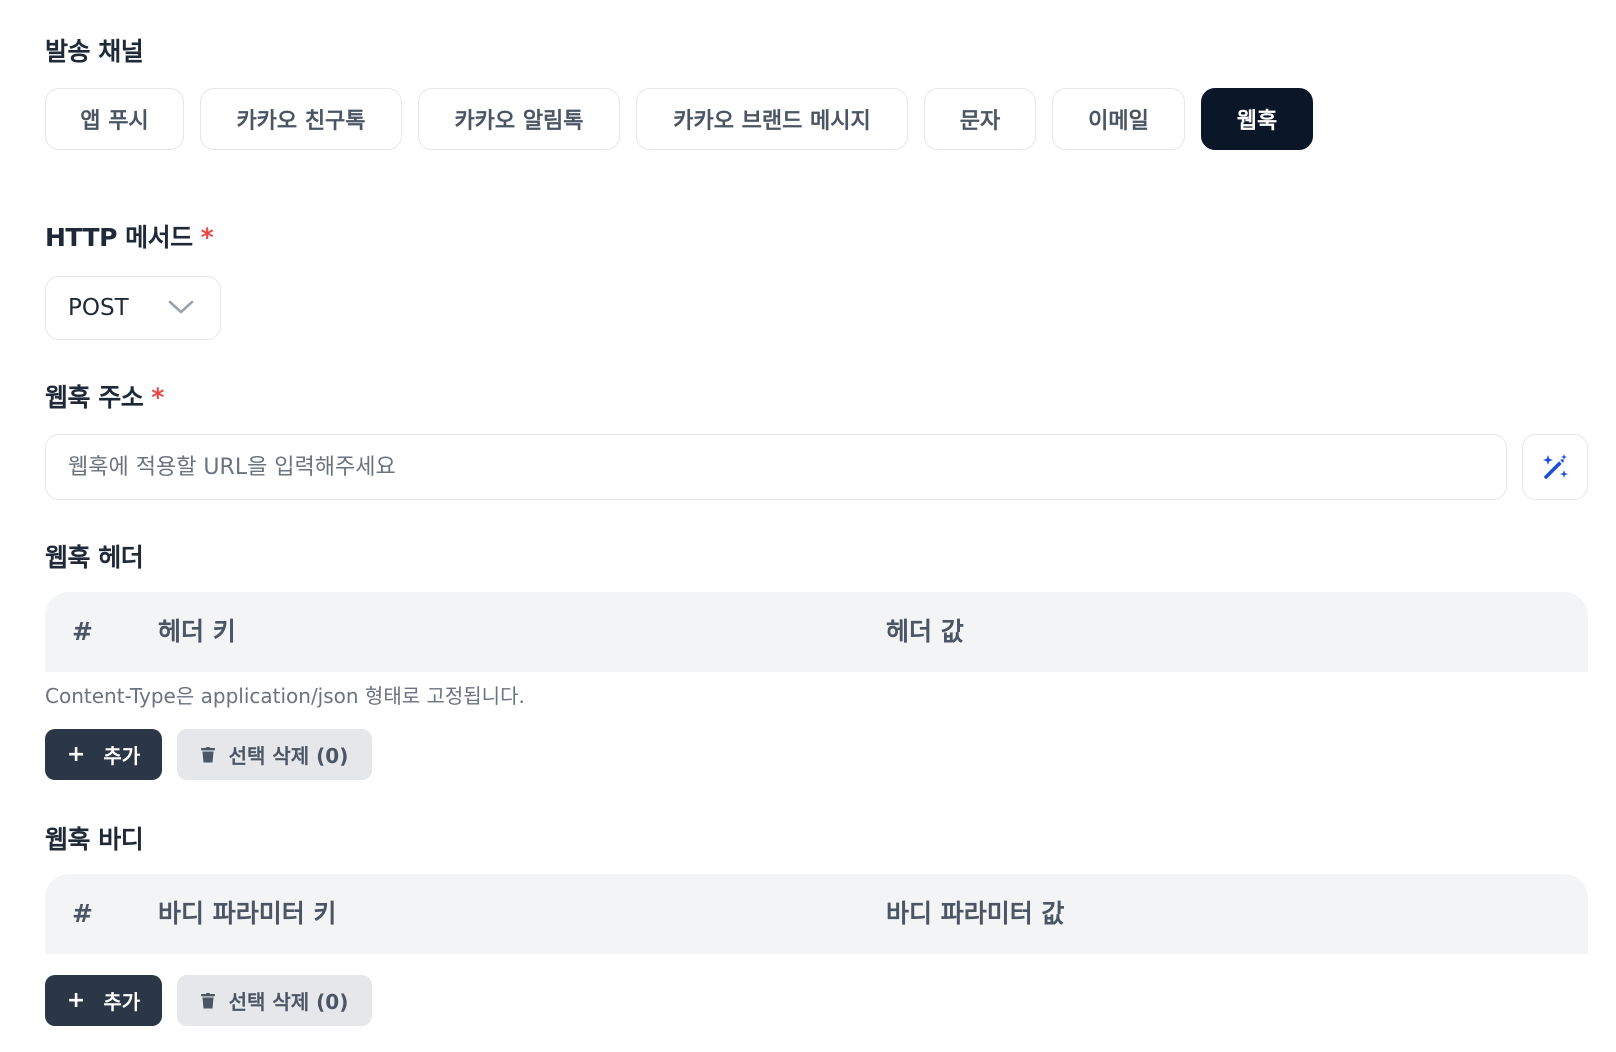  Describe the element at coordinates (122, 1002) in the screenshot. I see `add-body-param-label: 추가` at that location.